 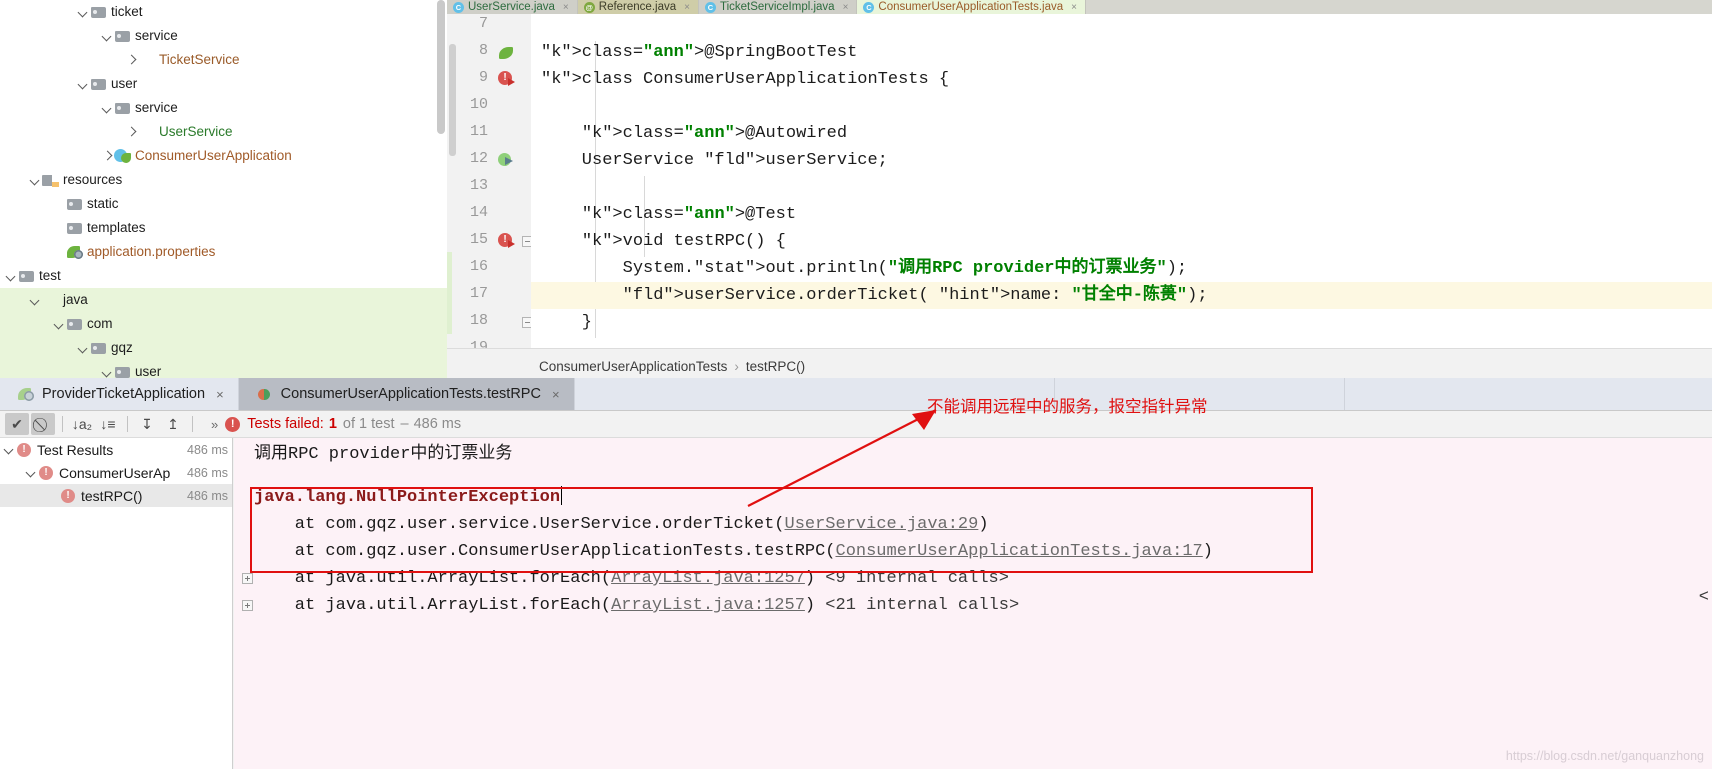 What do you see at coordinates (123, 156) in the screenshot?
I see `springcls-icon` at bounding box center [123, 156].